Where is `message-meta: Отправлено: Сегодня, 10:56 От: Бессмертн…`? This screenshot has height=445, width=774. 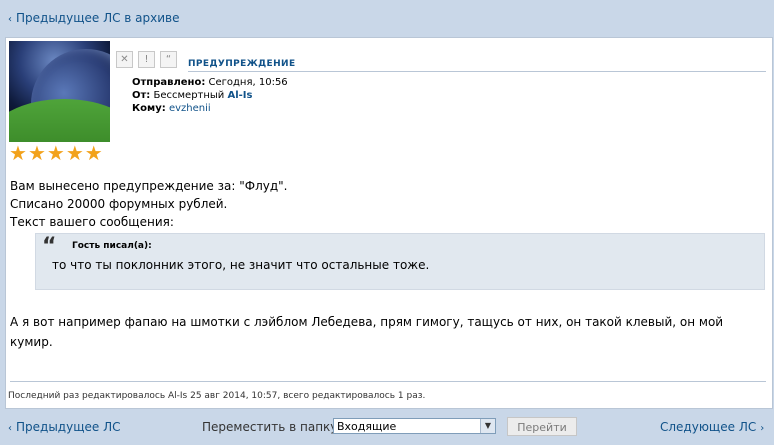 message-meta: Отправлено: Сегодня, 10:56 От: Бессмертн… is located at coordinates (210, 95).